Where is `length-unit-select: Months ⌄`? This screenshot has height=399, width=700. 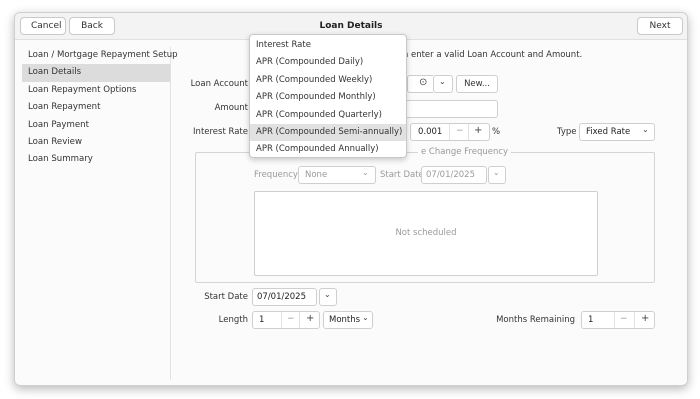
length-unit-select: Months ⌄ is located at coordinates (348, 320).